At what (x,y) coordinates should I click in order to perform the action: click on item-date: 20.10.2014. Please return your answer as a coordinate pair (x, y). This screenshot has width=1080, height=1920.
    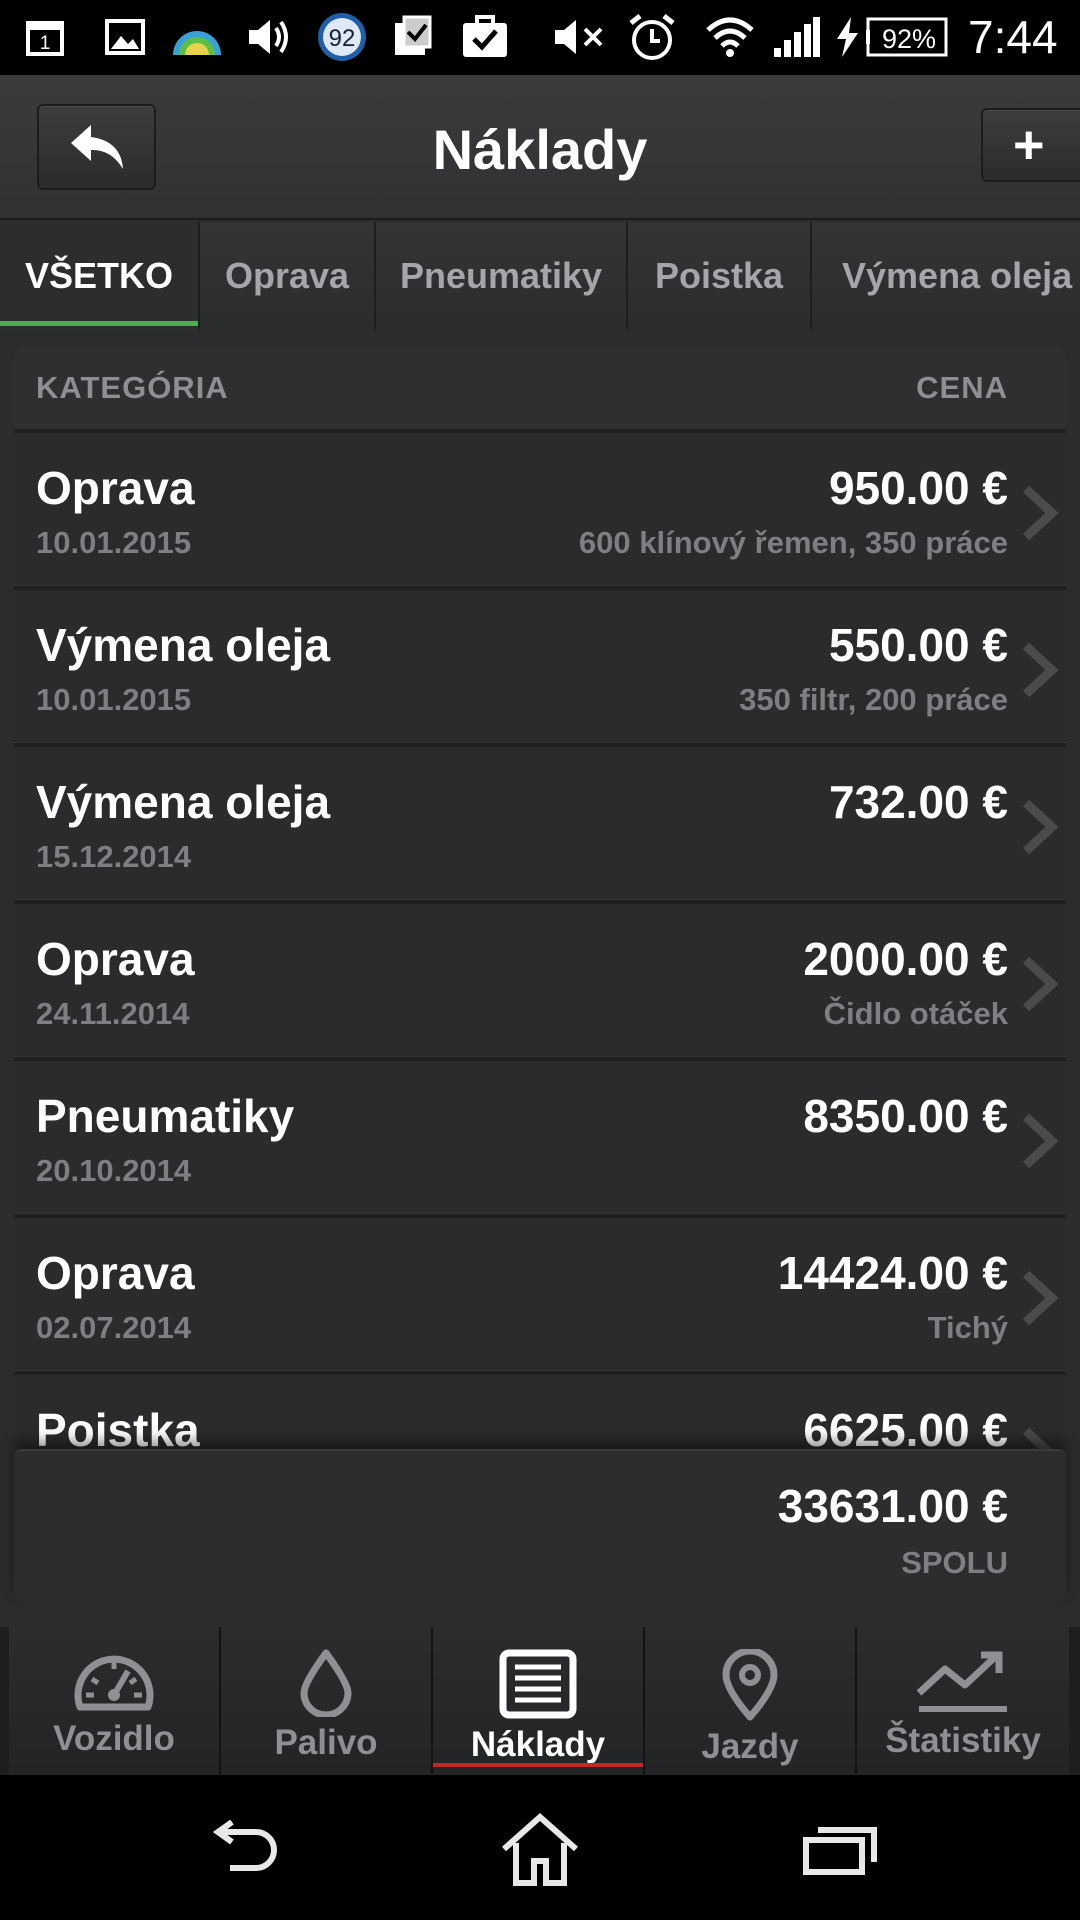
    Looking at the image, I should click on (114, 1170).